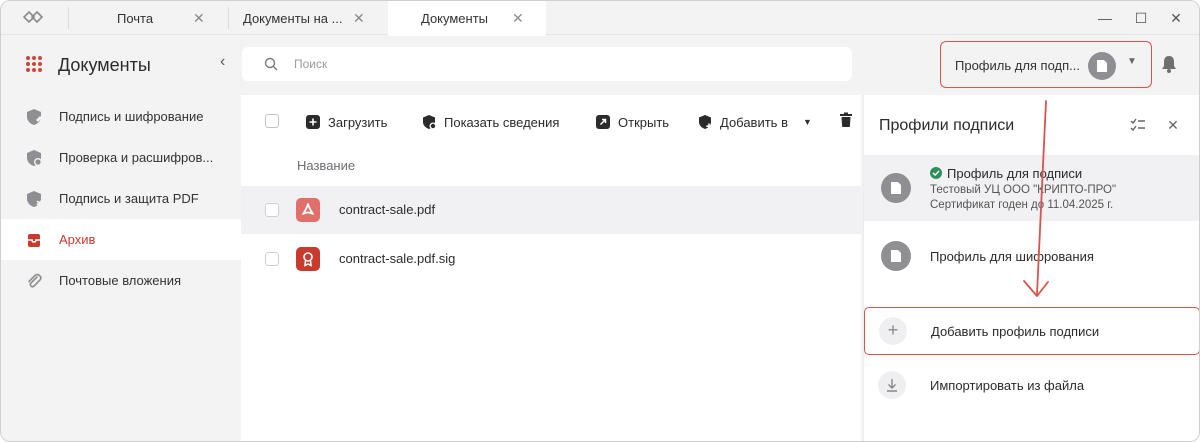 This screenshot has height=442, width=1200. What do you see at coordinates (1007, 385) in the screenshot?
I see `import-label: Импортировать из файла` at bounding box center [1007, 385].